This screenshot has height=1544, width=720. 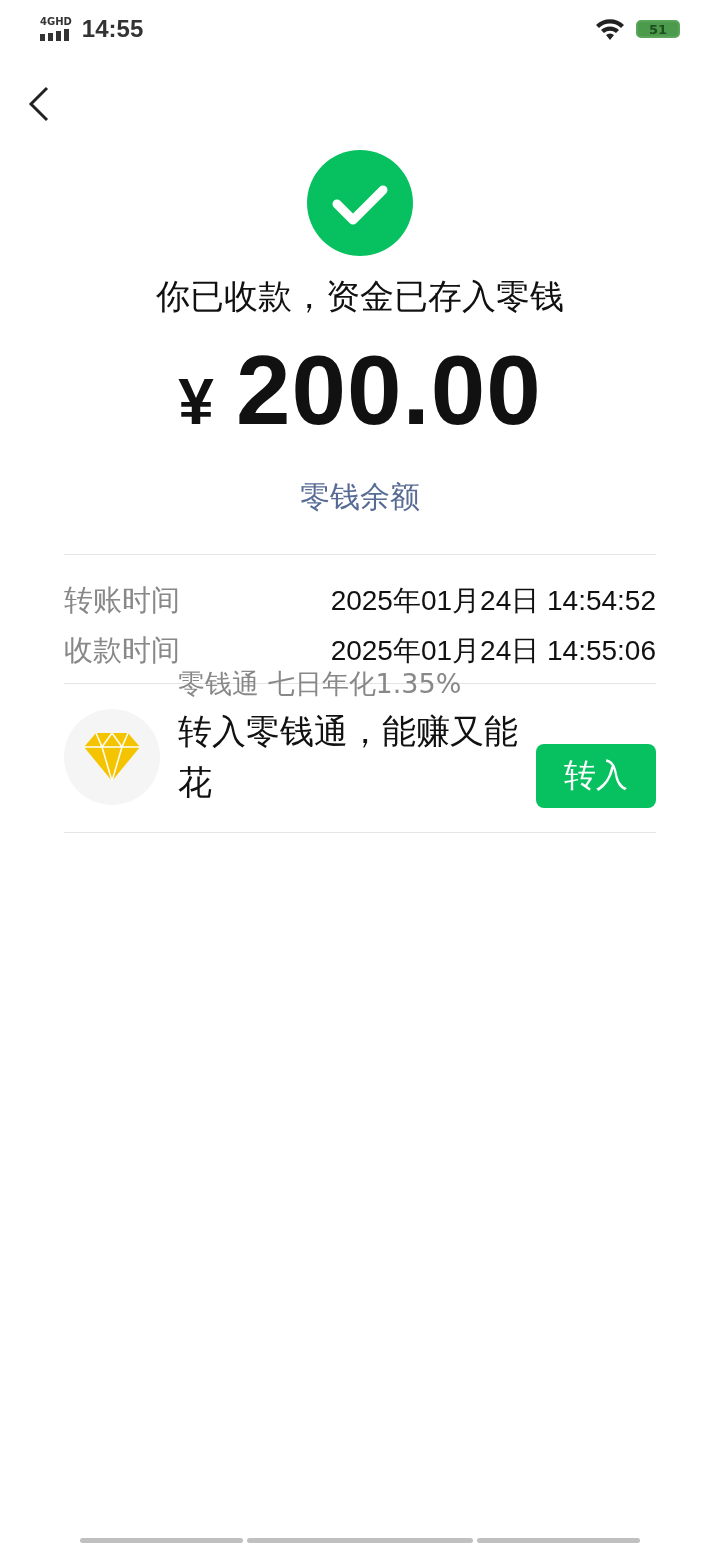 What do you see at coordinates (493, 601) in the screenshot?
I see `detail-value: 2025年01月24日 14:54:52` at bounding box center [493, 601].